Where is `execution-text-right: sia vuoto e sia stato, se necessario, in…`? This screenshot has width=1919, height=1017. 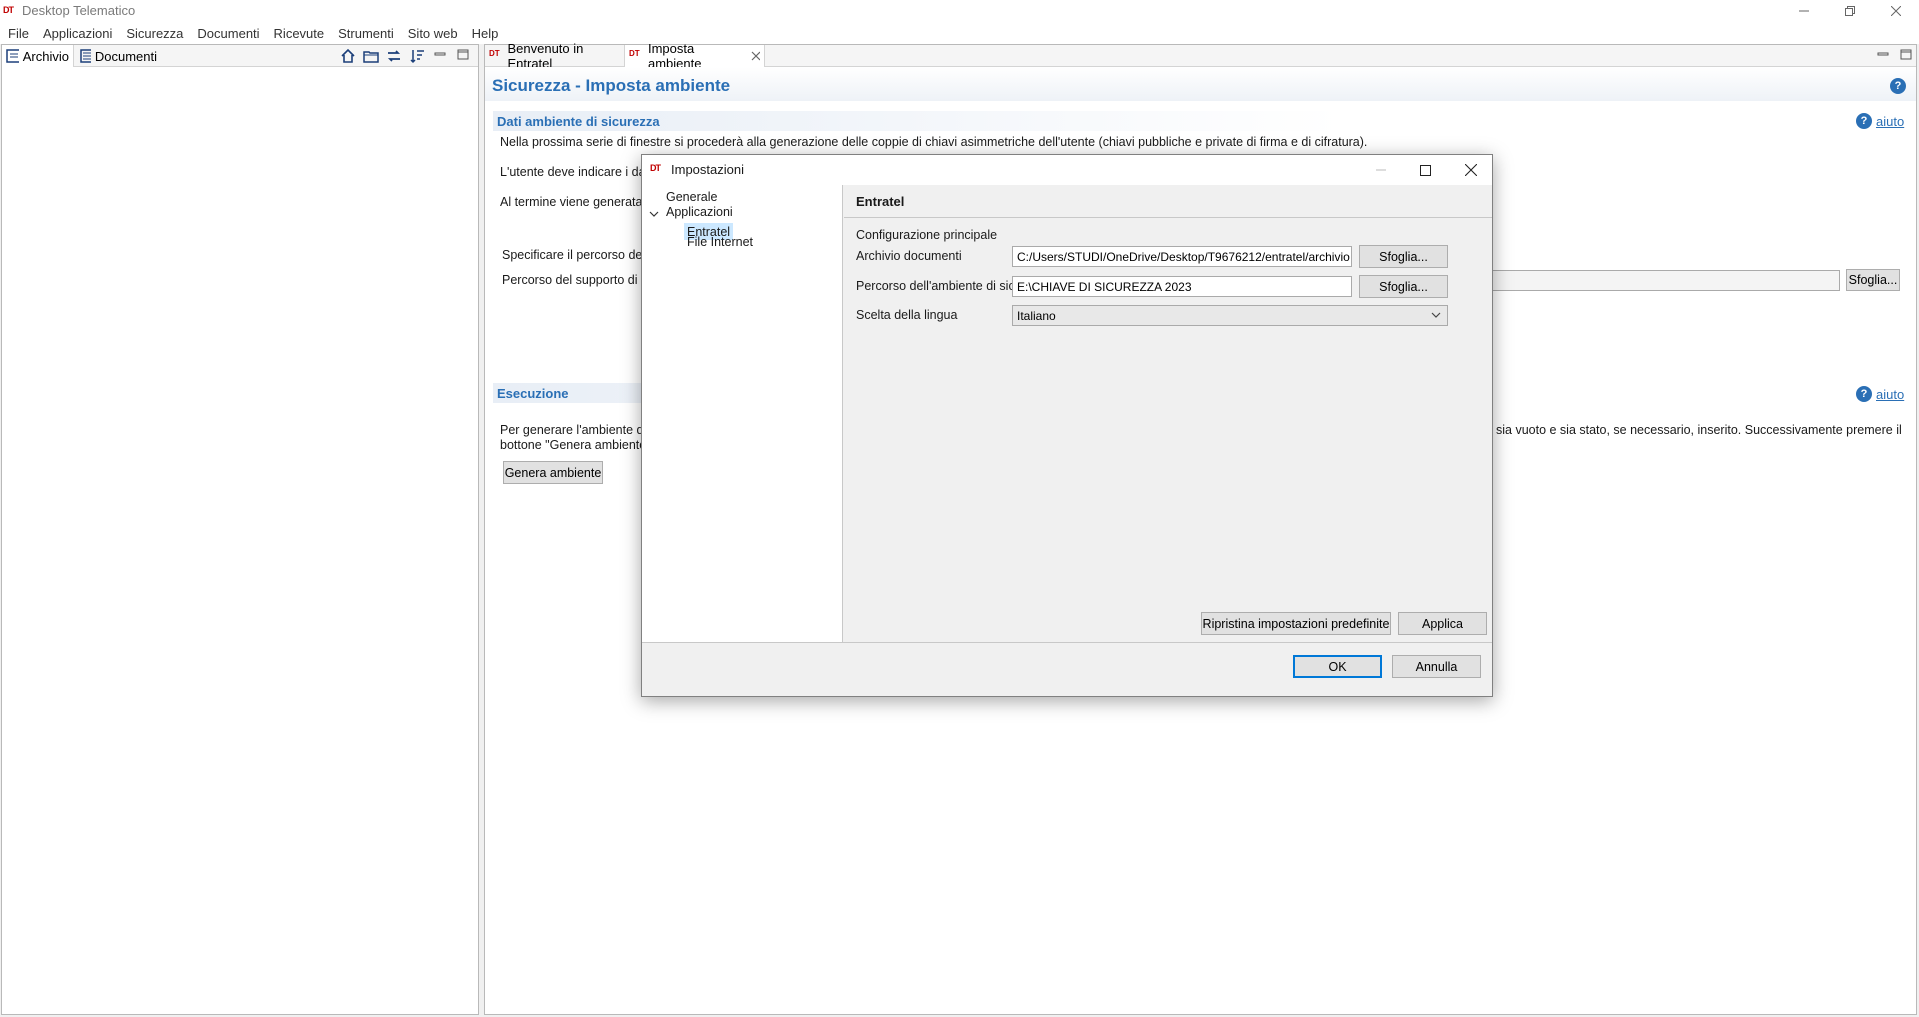
execution-text-right: sia vuoto e sia stato, se necessario, in… is located at coordinates (1699, 430).